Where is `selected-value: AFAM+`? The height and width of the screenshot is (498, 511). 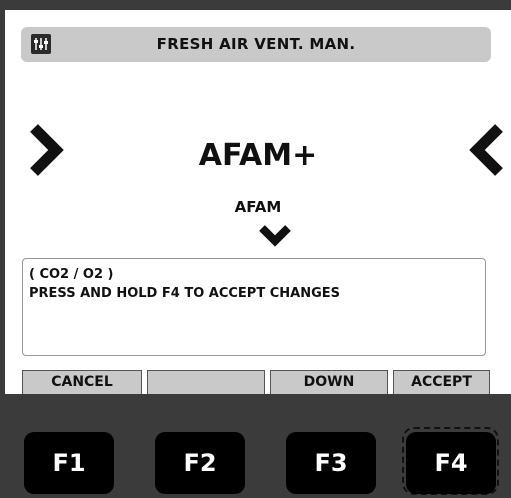 selected-value: AFAM+ is located at coordinates (258, 155).